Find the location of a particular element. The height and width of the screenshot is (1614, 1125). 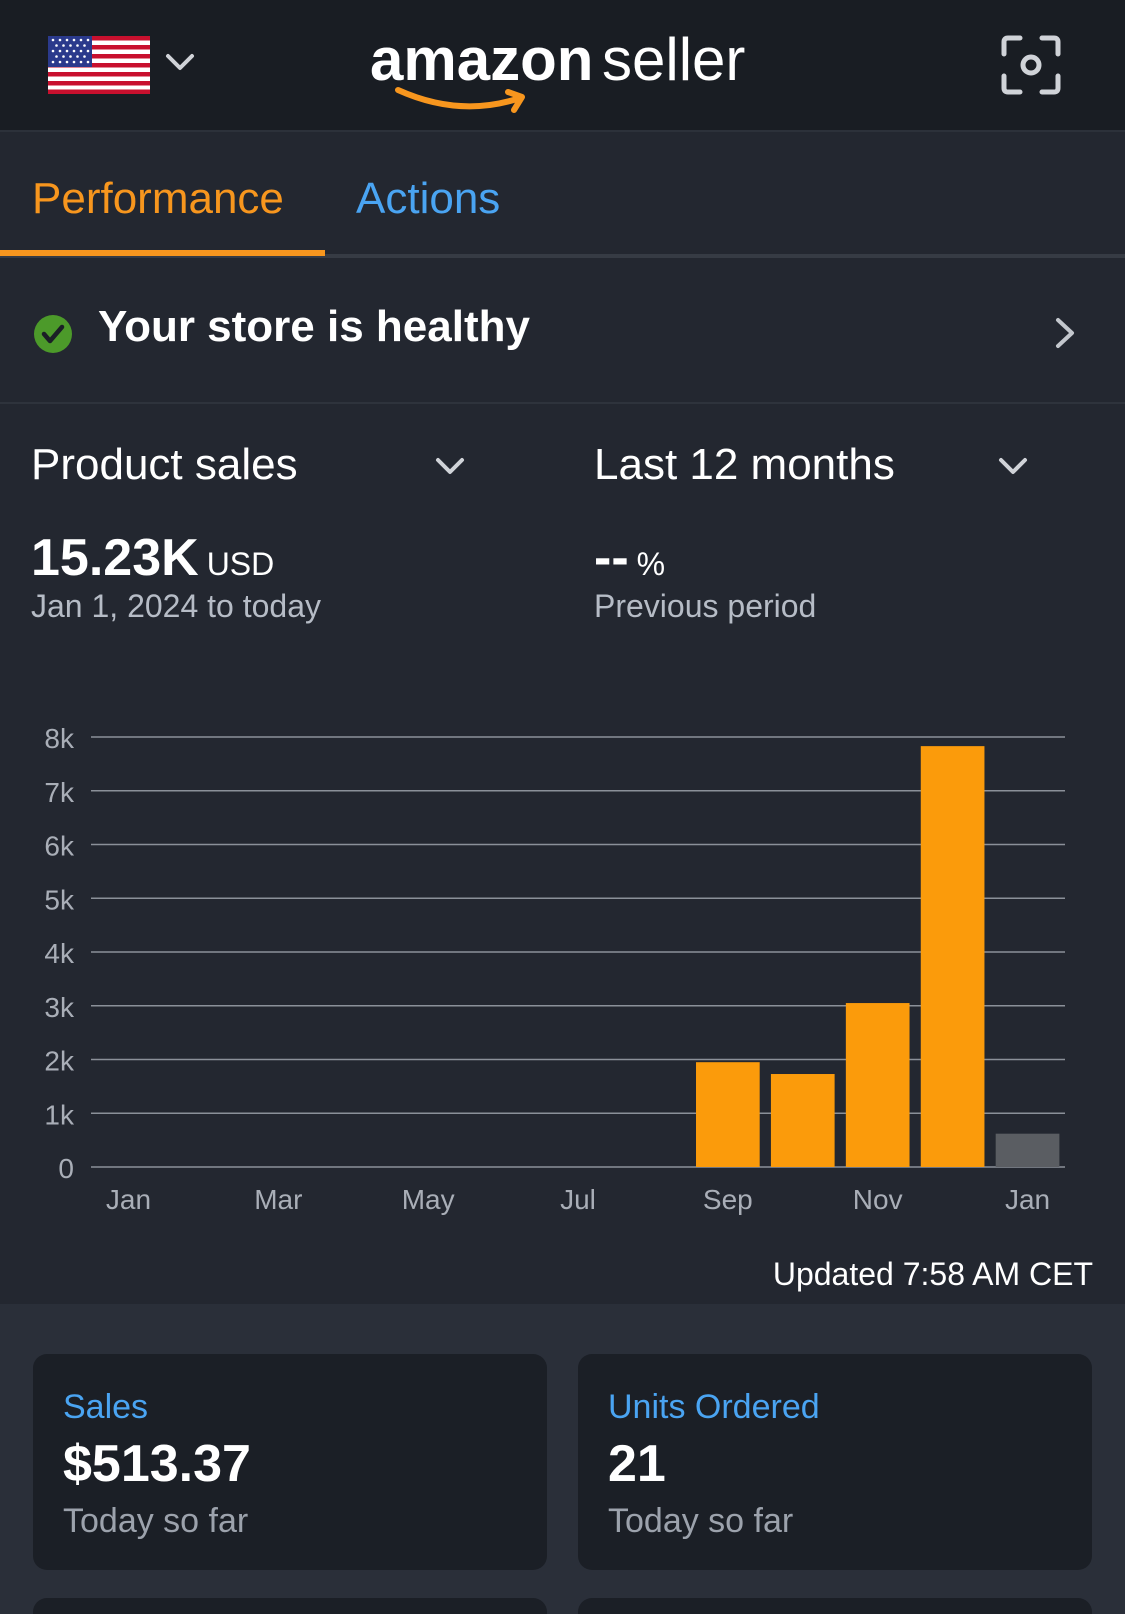

units-card-value: 21 is located at coordinates (637, 1464).